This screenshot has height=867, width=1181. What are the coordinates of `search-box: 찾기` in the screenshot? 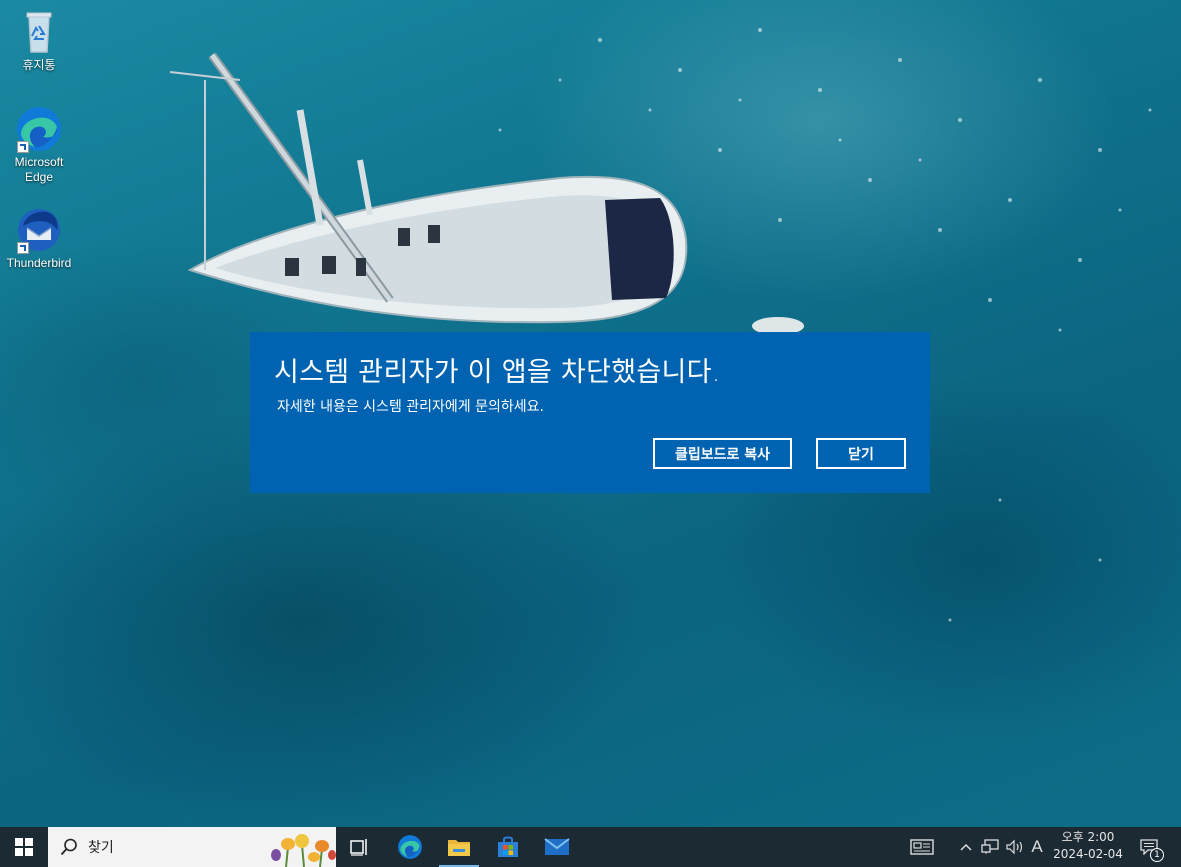 It's located at (192, 847).